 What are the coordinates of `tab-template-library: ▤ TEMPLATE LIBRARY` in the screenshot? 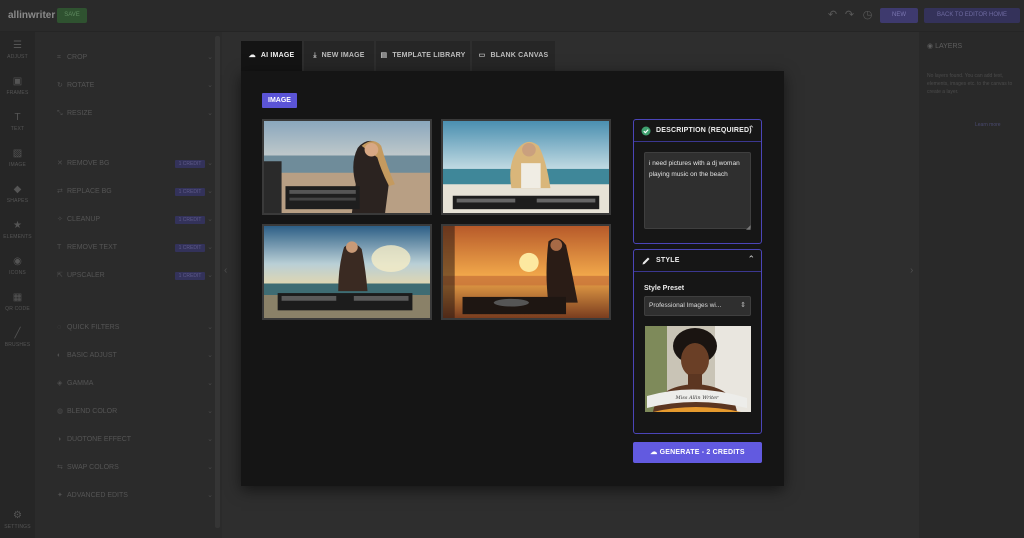 It's located at (423, 56).